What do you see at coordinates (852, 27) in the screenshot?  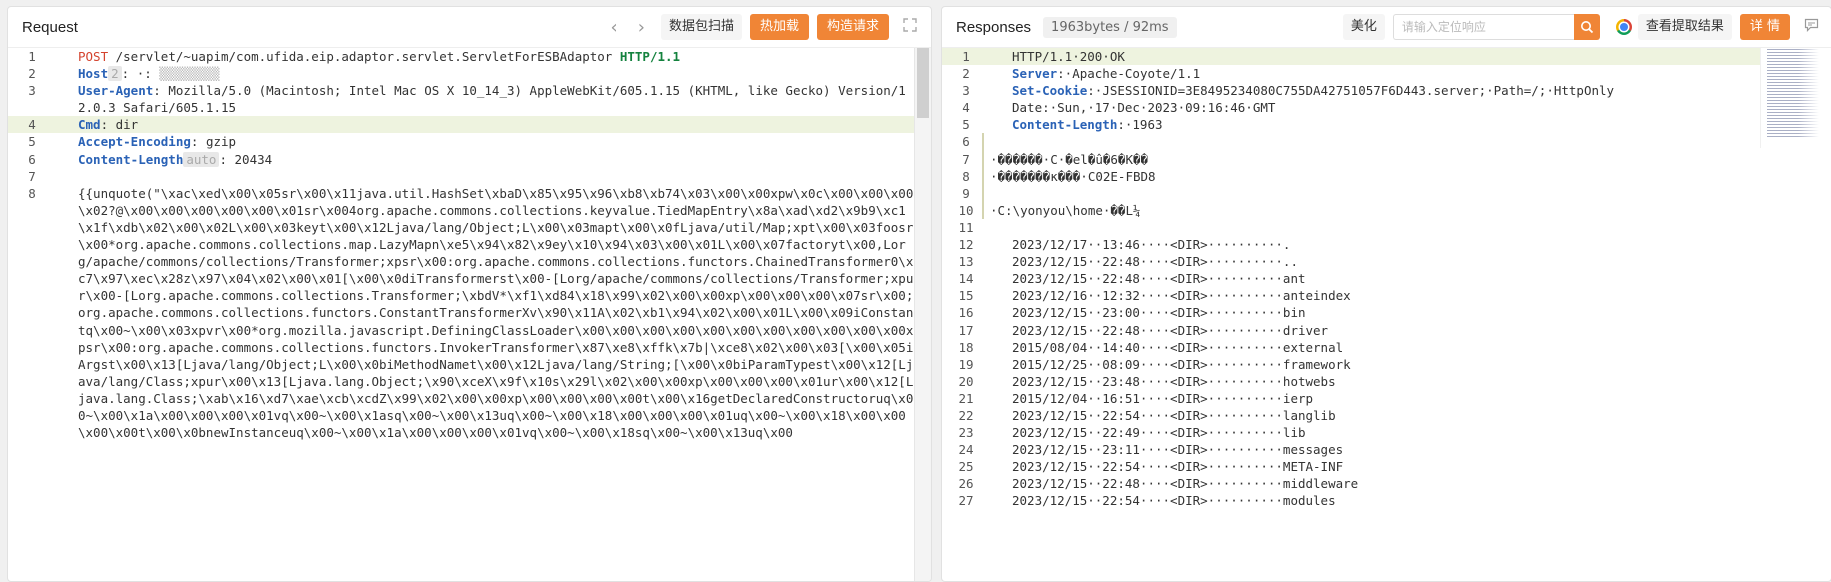 I see `build-request-button: 构造请求` at bounding box center [852, 27].